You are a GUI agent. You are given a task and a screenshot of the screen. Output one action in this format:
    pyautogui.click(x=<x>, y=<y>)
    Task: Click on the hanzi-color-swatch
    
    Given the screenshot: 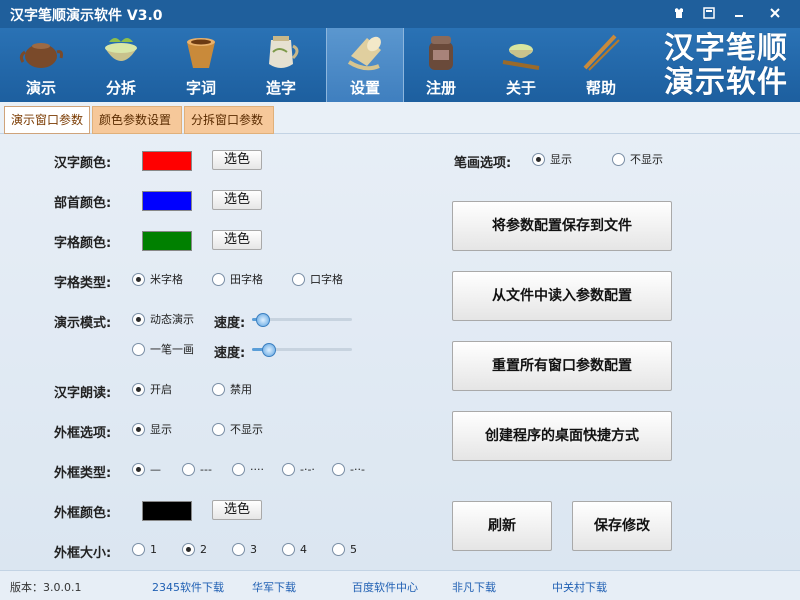 What is the action you would take?
    pyautogui.click(x=167, y=161)
    